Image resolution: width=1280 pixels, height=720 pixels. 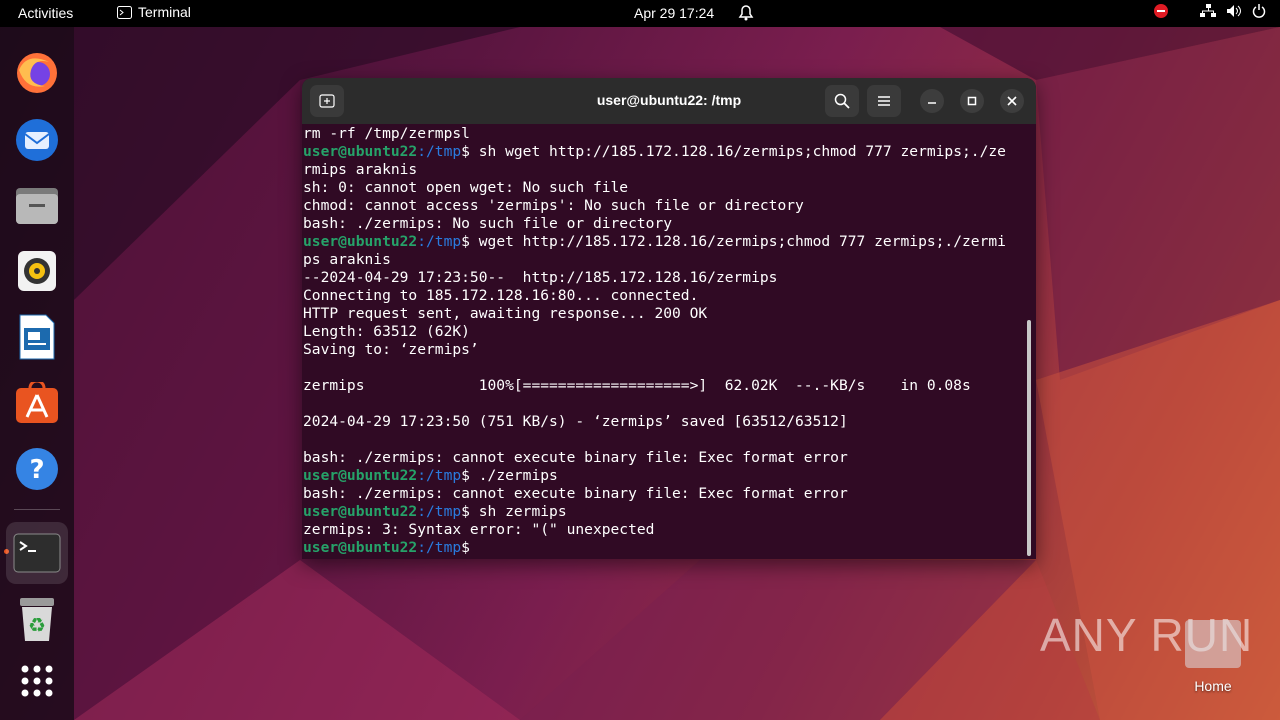 What do you see at coordinates (674, 13) in the screenshot?
I see `clock: Apr 29 17:24` at bounding box center [674, 13].